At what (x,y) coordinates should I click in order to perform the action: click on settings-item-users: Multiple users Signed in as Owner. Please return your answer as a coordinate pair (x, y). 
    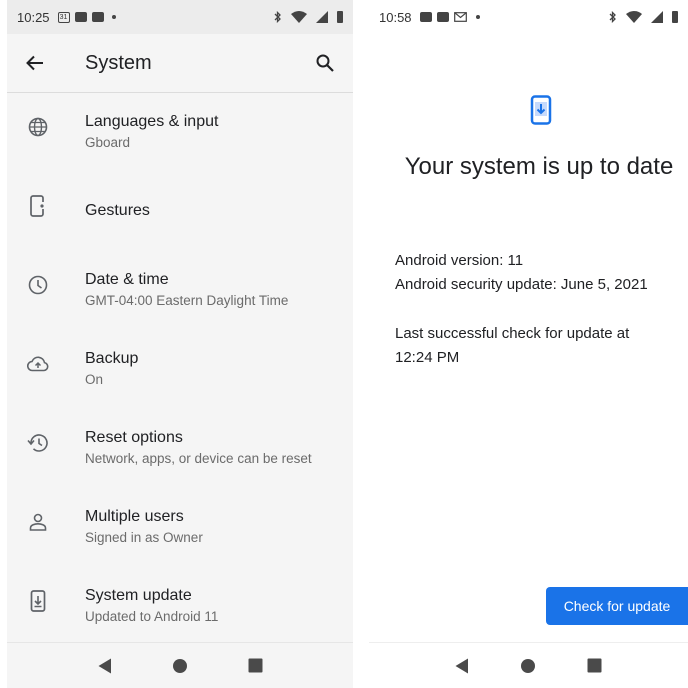
    Looking at the image, I should click on (180, 527).